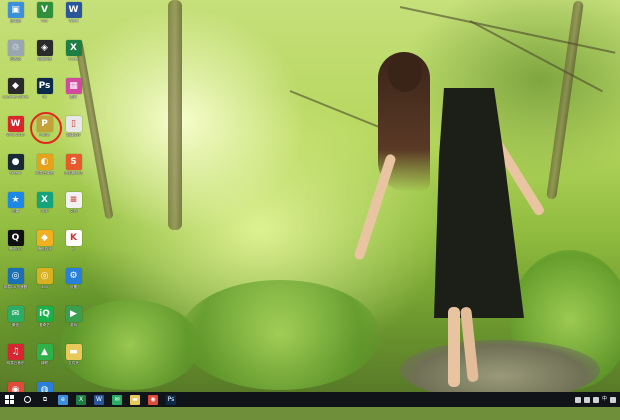 This screenshot has width=620, height=420. I want to click on desktop-icon: Ps Ps, so click(44, 96).